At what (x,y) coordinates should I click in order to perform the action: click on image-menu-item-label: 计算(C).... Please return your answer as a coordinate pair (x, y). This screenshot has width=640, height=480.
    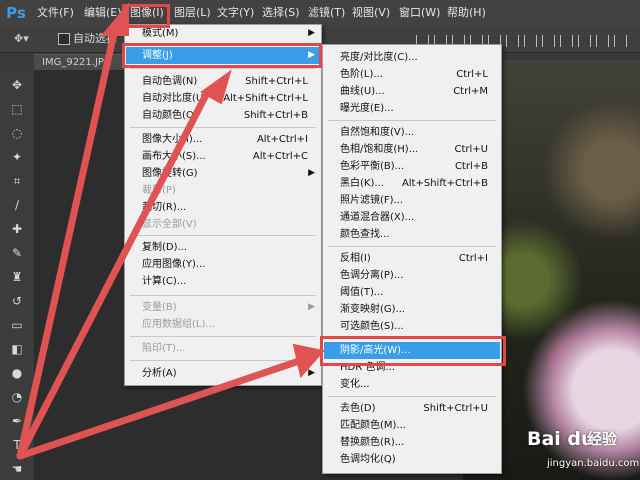
    Looking at the image, I should click on (164, 281).